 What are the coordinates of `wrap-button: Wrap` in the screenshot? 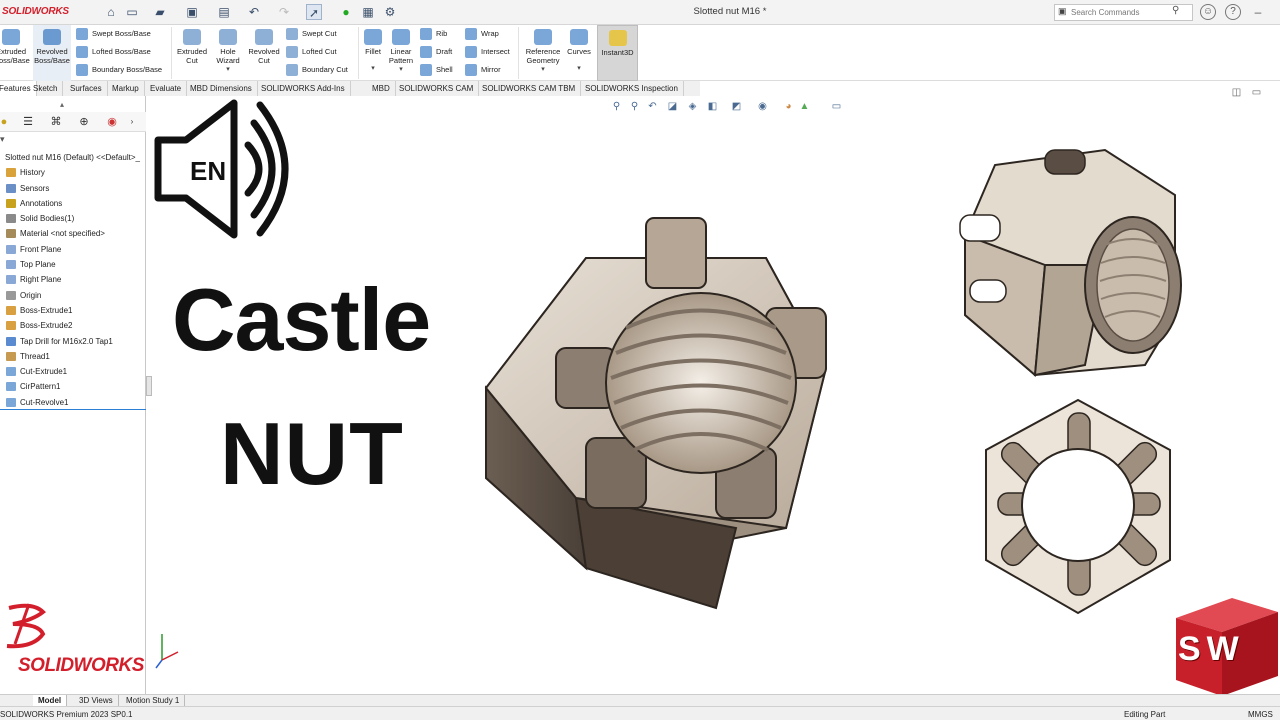 It's located at (482, 34).